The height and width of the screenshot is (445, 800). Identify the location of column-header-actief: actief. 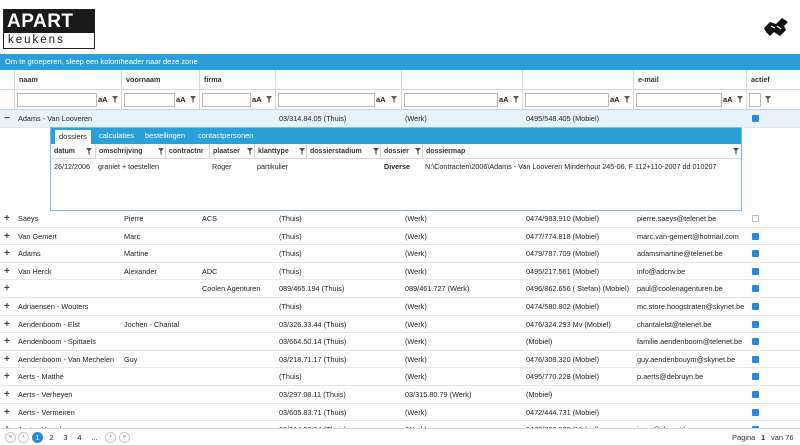
(761, 80).